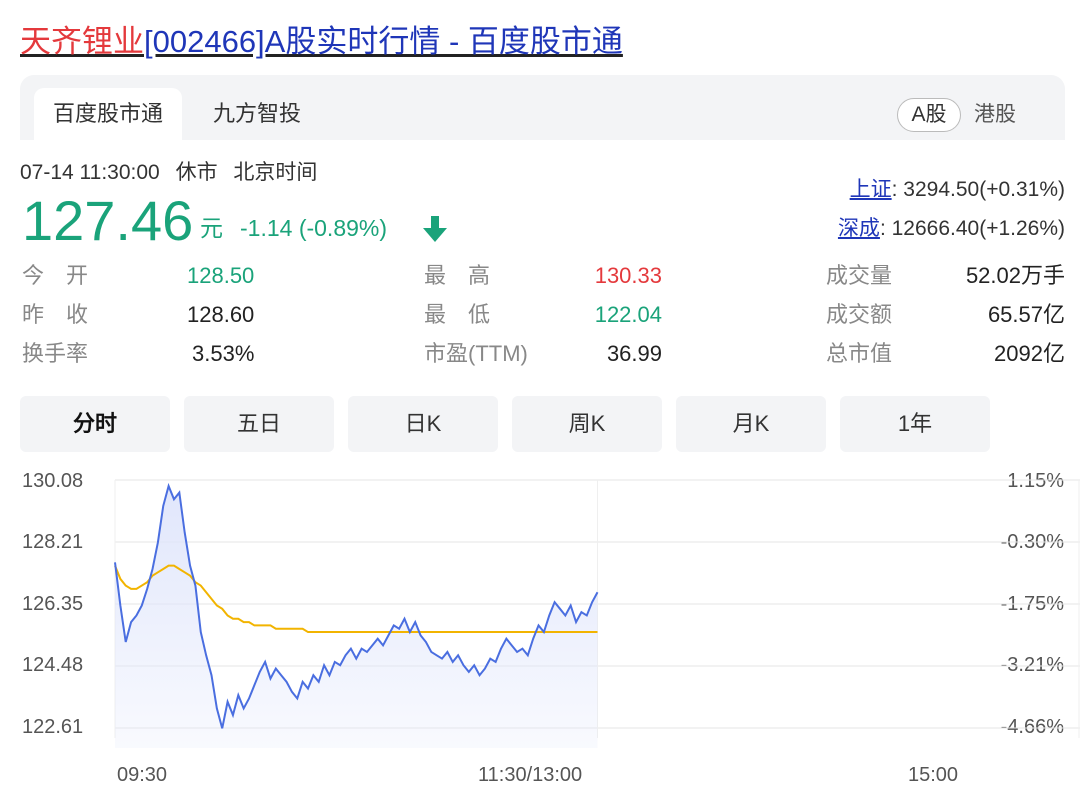 The width and height of the screenshot is (1080, 803). What do you see at coordinates (211, 228) in the screenshot?
I see `price-unit: 元` at bounding box center [211, 228].